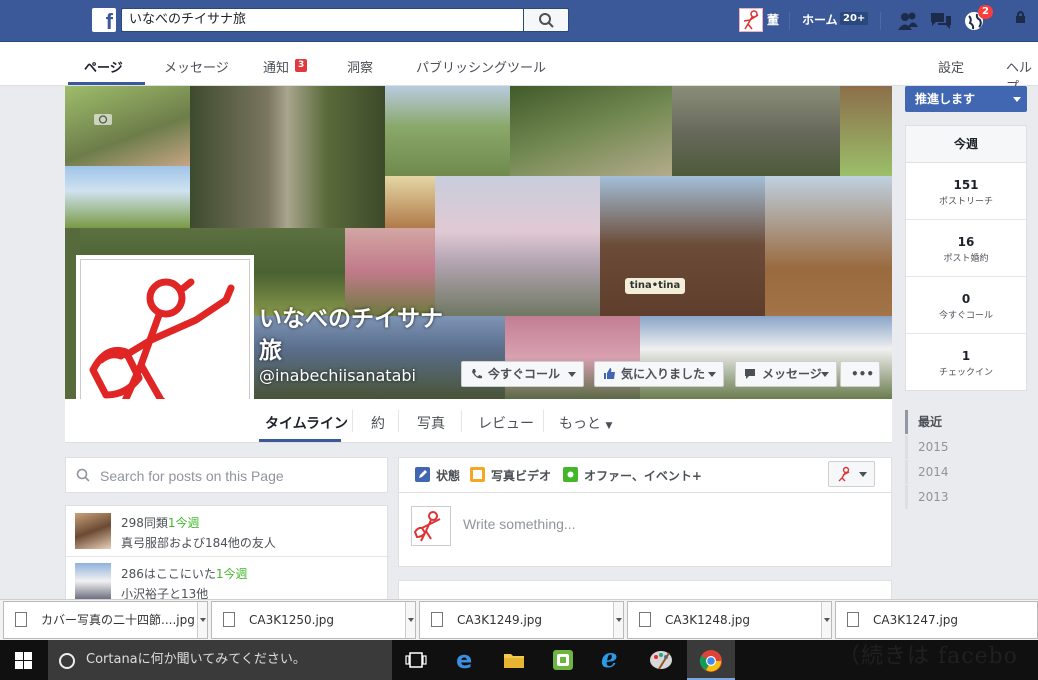 The height and width of the screenshot is (680, 1038). Describe the element at coordinates (231, 574) in the screenshot. I see `checkins-weekly-delta: 1今週` at that location.